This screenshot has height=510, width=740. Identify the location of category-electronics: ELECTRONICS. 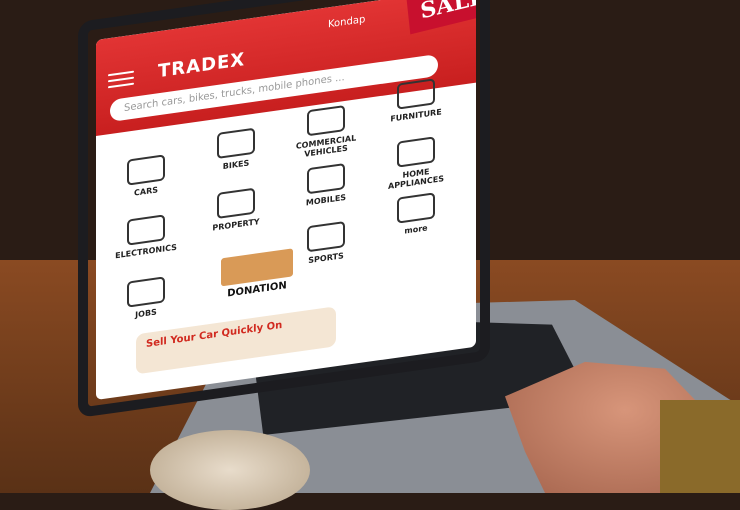
(146, 236).